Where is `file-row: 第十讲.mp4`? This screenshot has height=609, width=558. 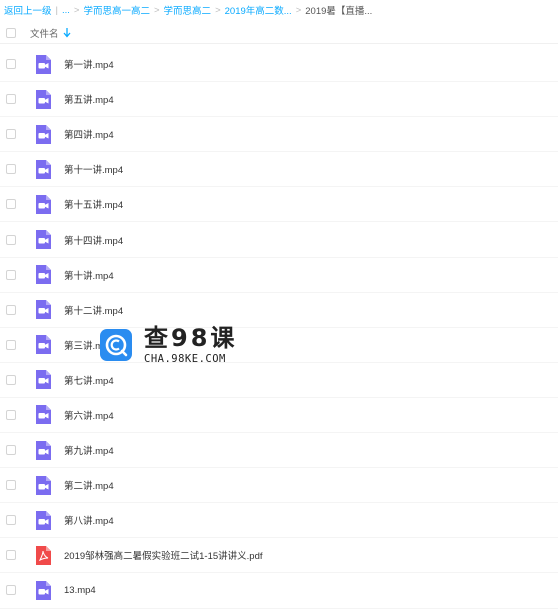
file-row: 第十讲.mp4 is located at coordinates (279, 275).